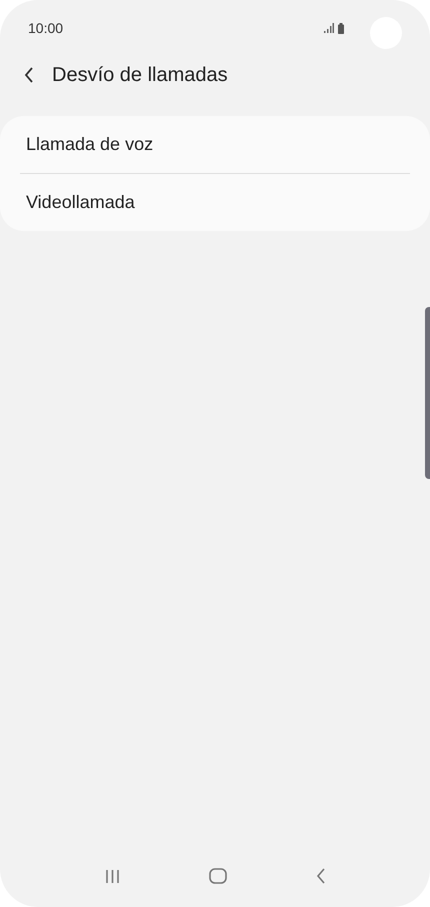 This screenshot has height=907, width=430. I want to click on back-icon, so click(29, 75).